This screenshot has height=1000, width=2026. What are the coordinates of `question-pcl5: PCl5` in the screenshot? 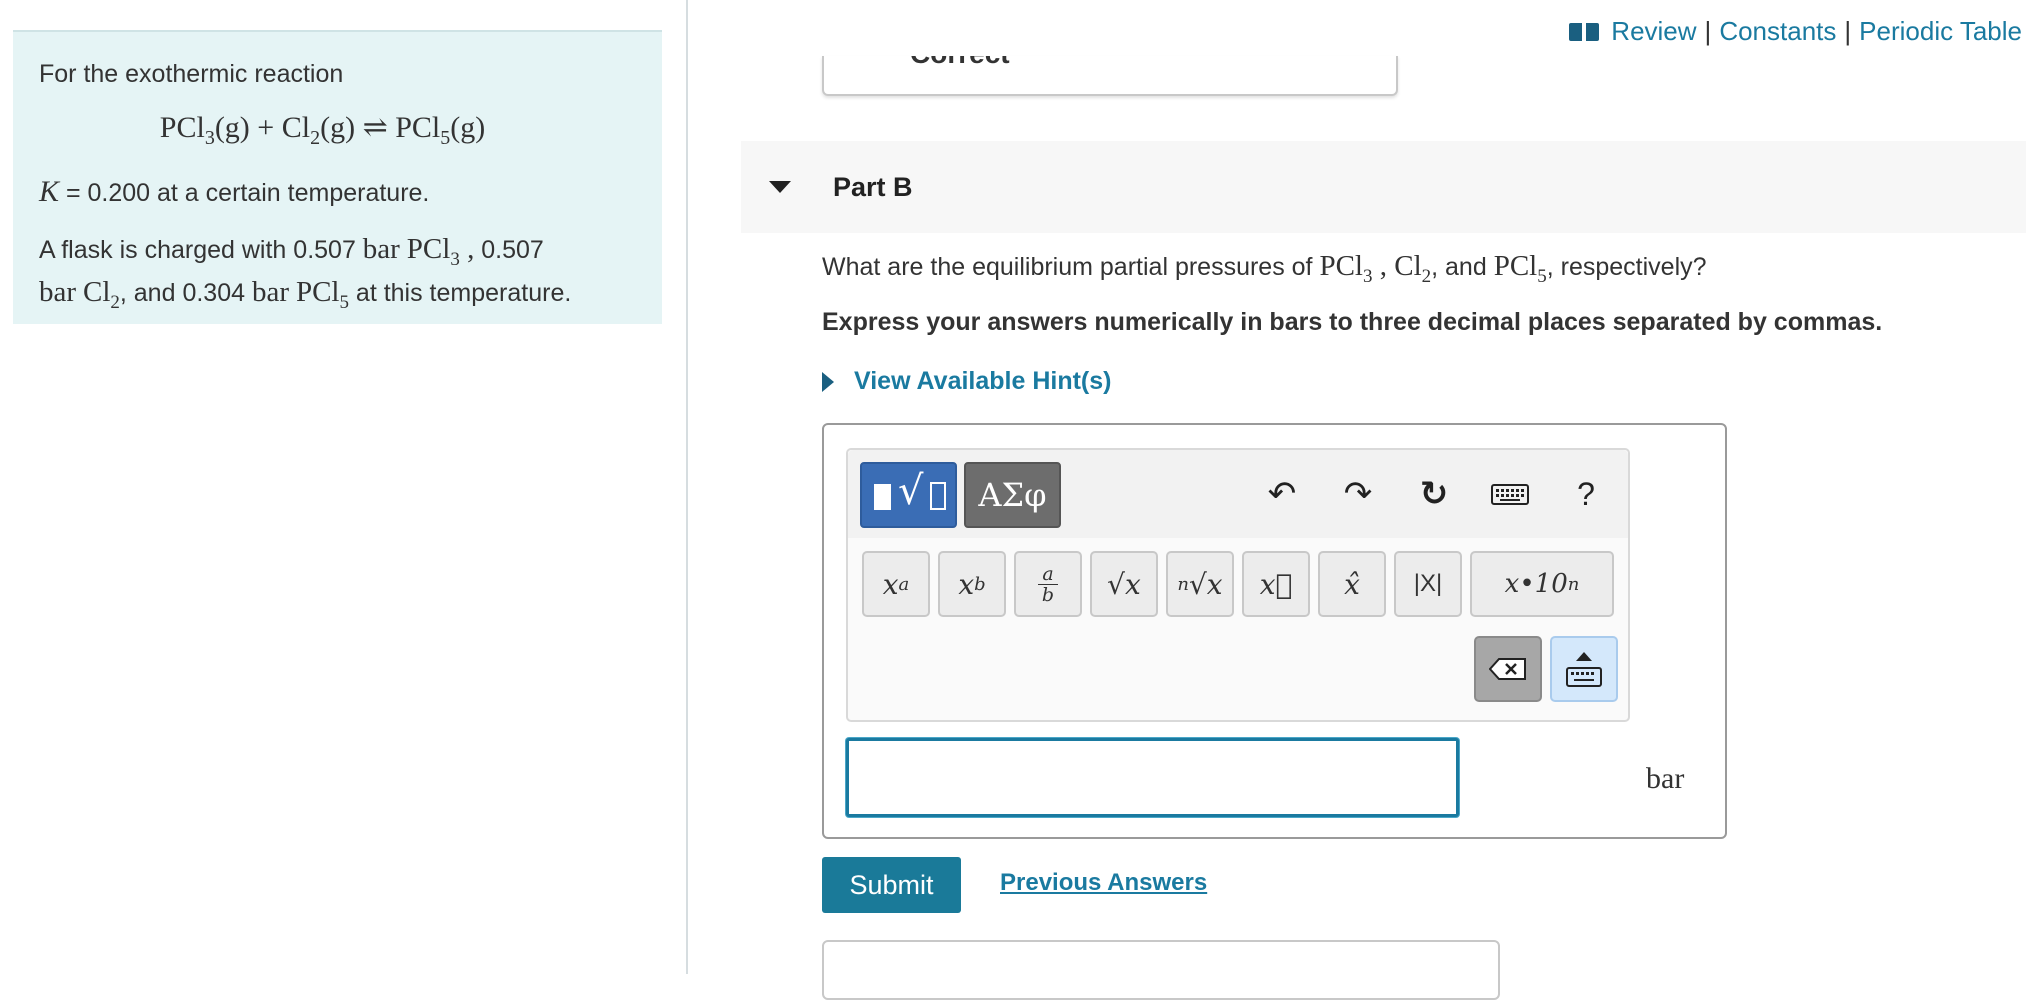 It's located at (1520, 268).